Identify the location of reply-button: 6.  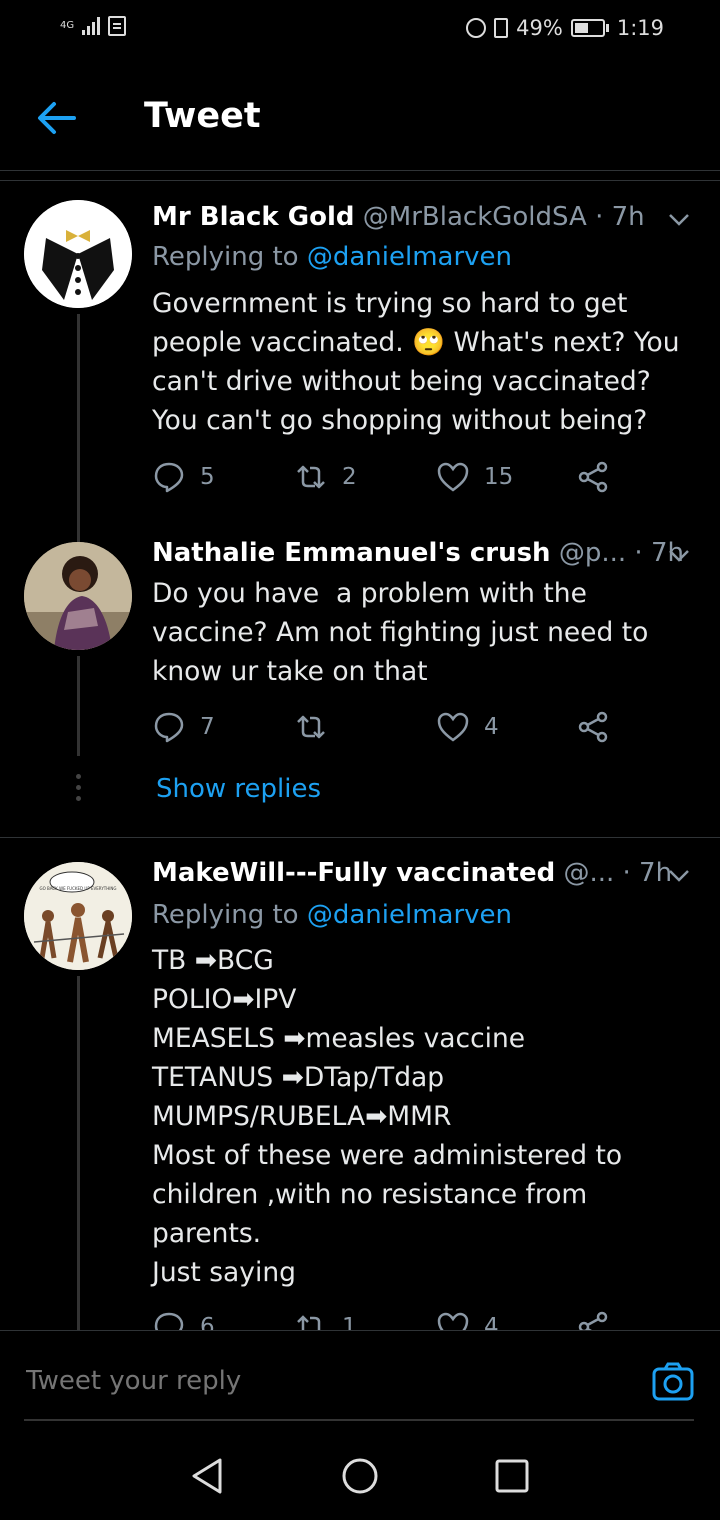
(183, 1320).